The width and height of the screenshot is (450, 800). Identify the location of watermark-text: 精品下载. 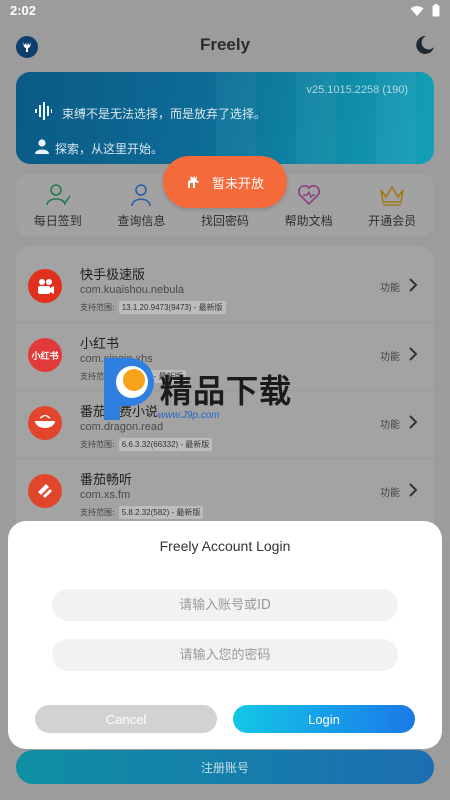
(226, 391).